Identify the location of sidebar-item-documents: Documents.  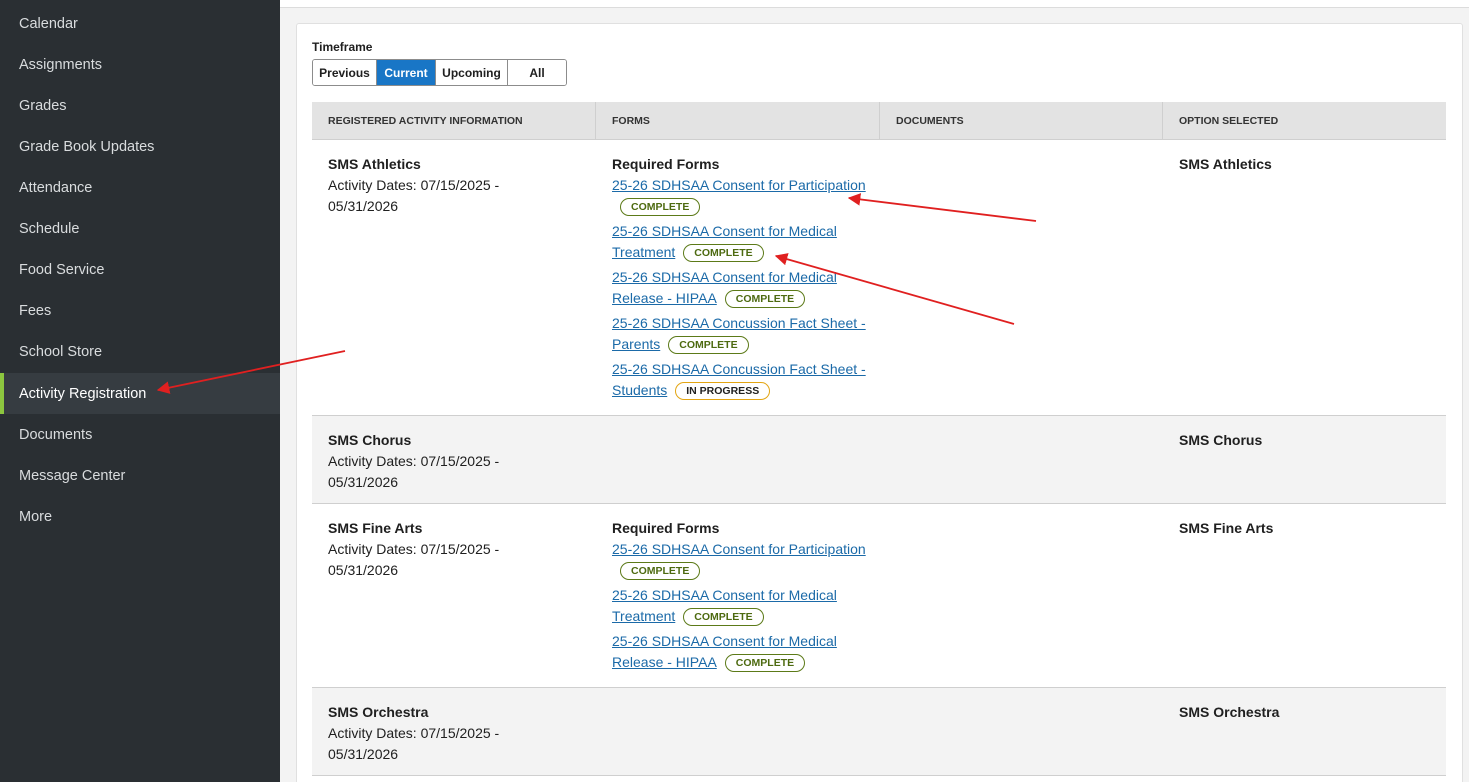
(140, 434).